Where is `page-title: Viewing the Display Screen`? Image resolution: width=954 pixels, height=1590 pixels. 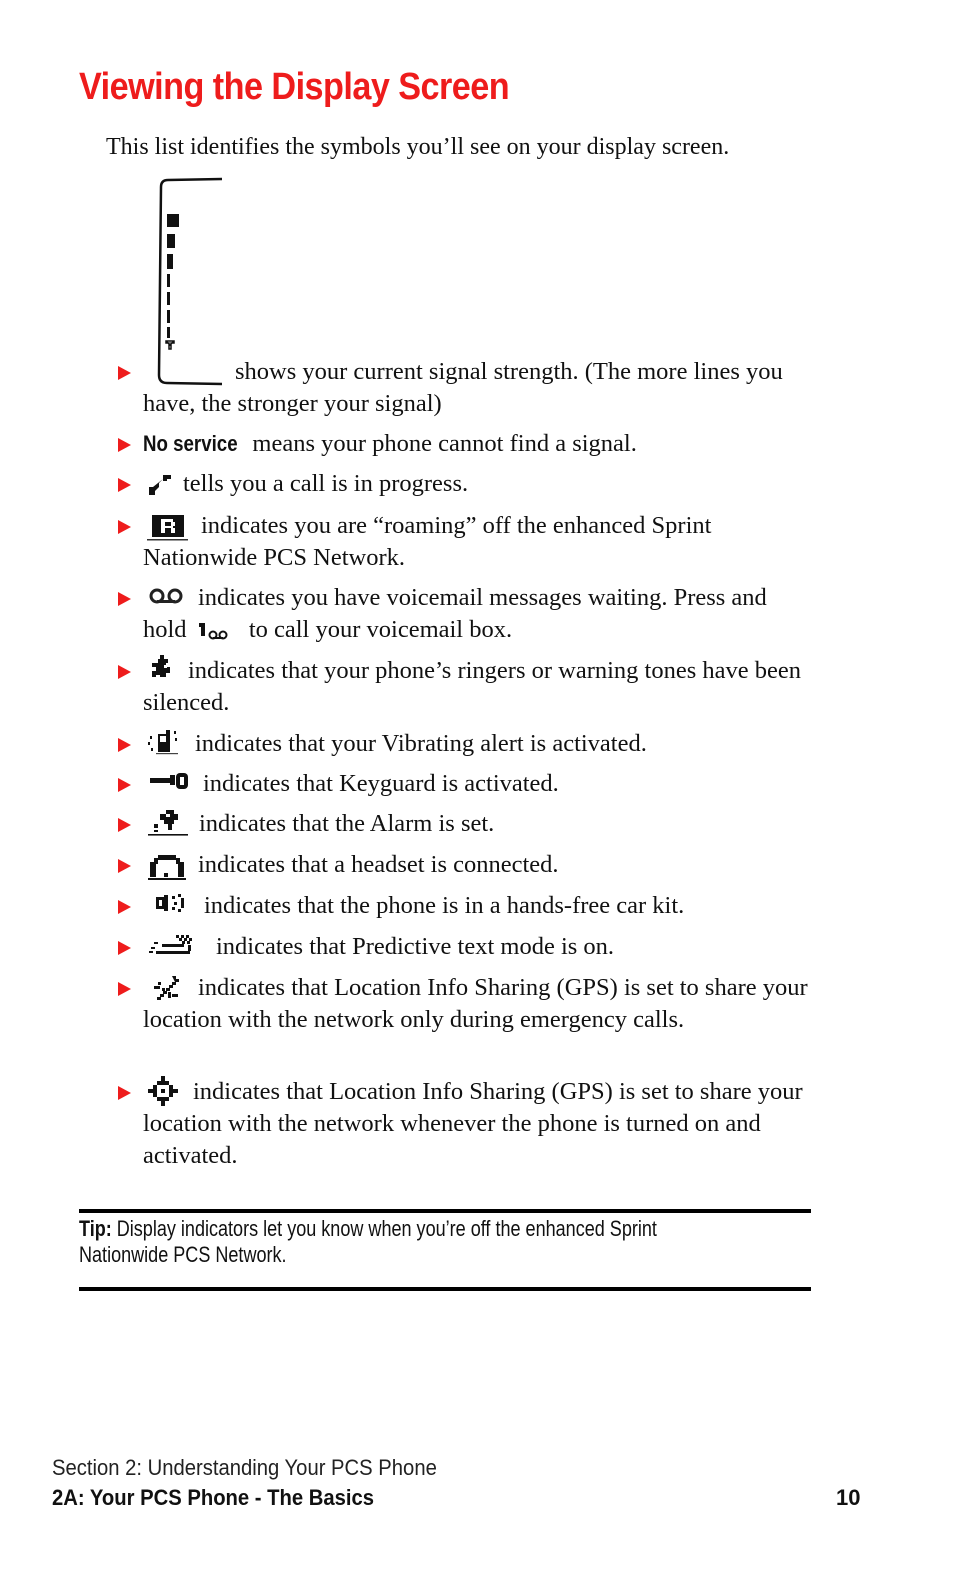
page-title: Viewing the Display Screen is located at coordinates (294, 87).